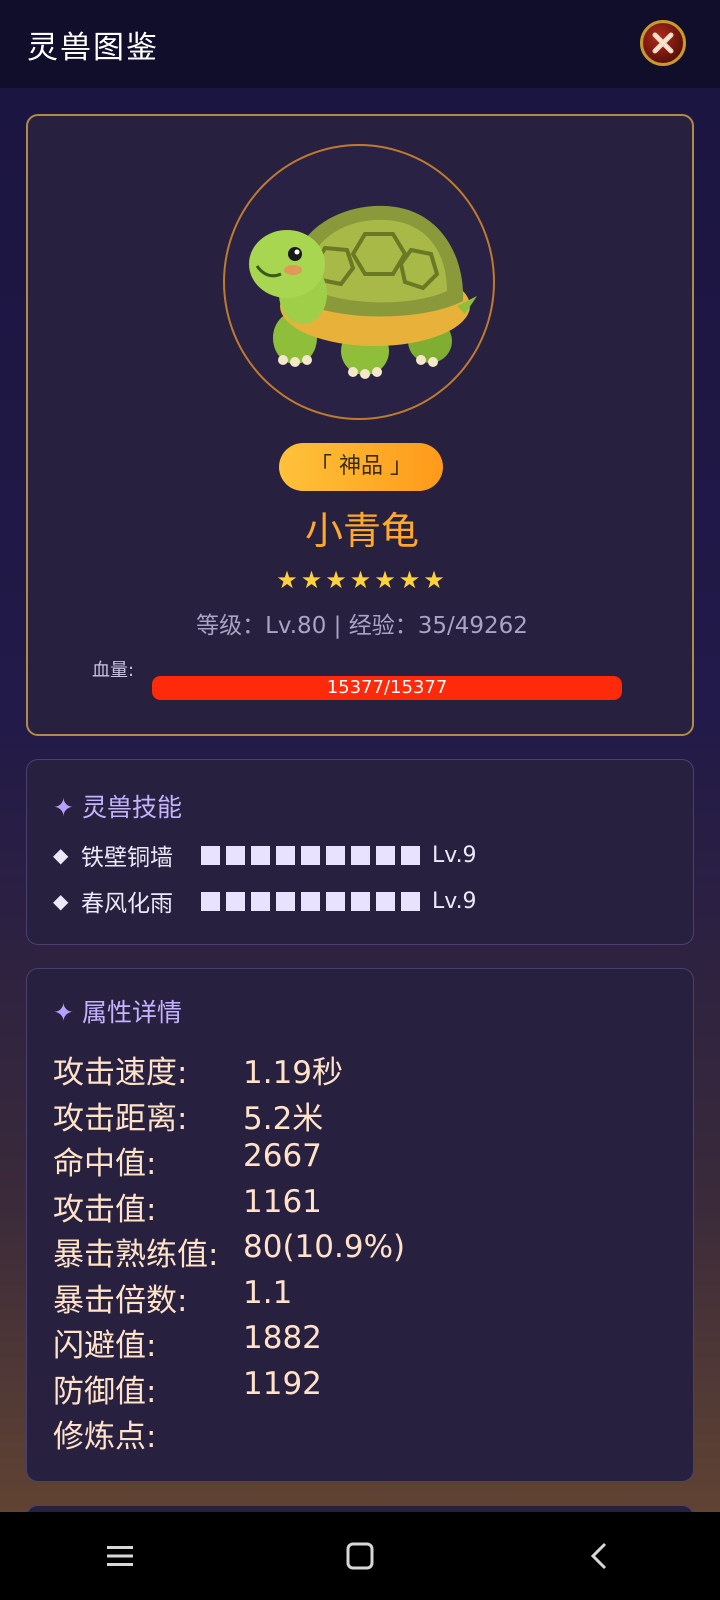  Describe the element at coordinates (187, 1388) in the screenshot. I see `attribute-row: 防御值: 1192` at that location.